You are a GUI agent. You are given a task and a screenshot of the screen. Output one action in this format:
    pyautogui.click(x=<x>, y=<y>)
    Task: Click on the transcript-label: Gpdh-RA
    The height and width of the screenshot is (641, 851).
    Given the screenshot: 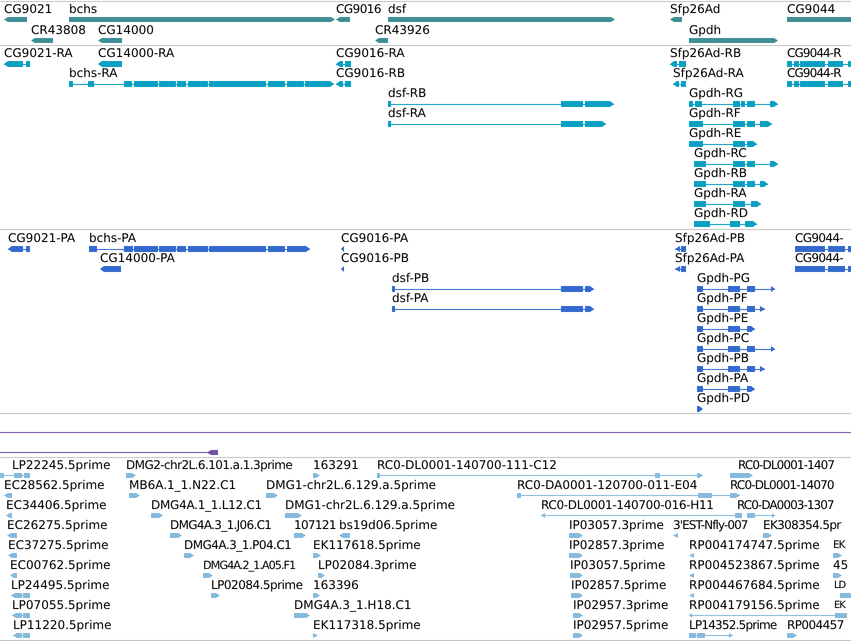 What is the action you would take?
    pyautogui.click(x=720, y=193)
    